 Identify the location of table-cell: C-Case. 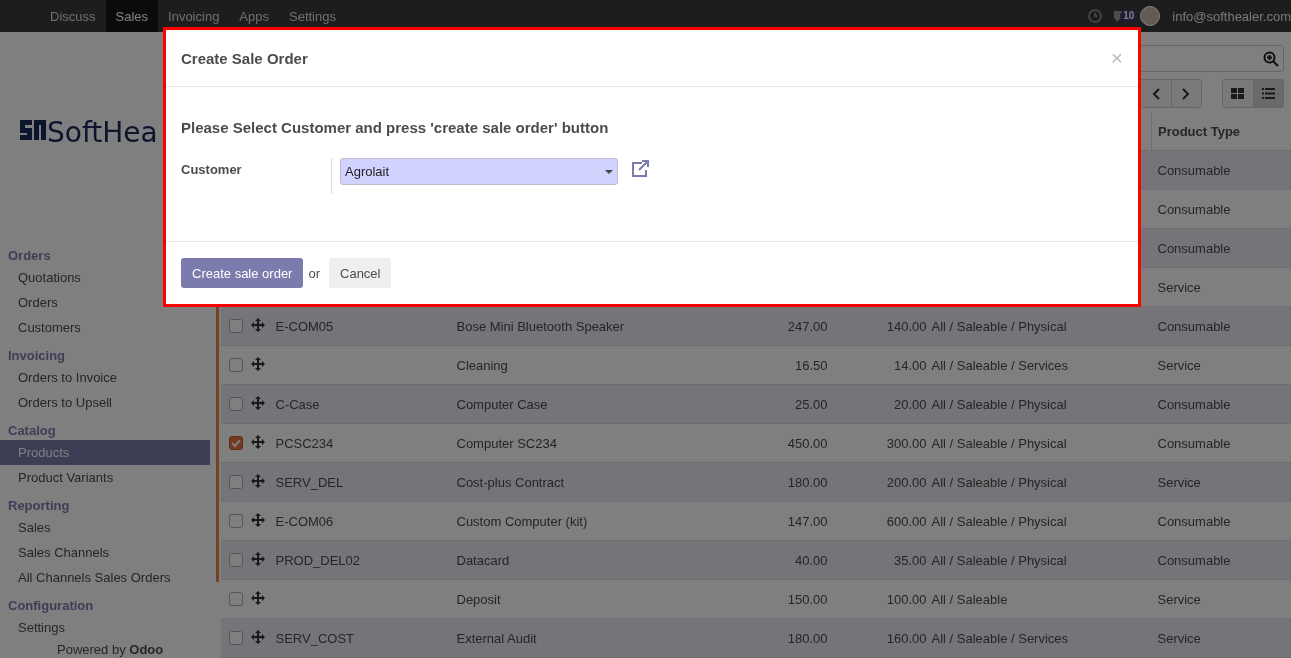
(366, 404).